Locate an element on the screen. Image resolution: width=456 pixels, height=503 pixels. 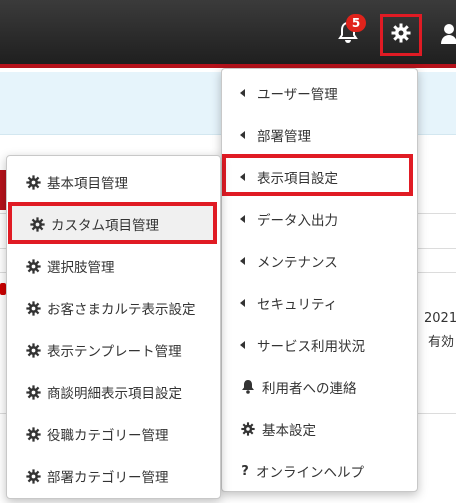
menu-item-online-help: ? オンラインヘルプ is located at coordinates (319, 471).